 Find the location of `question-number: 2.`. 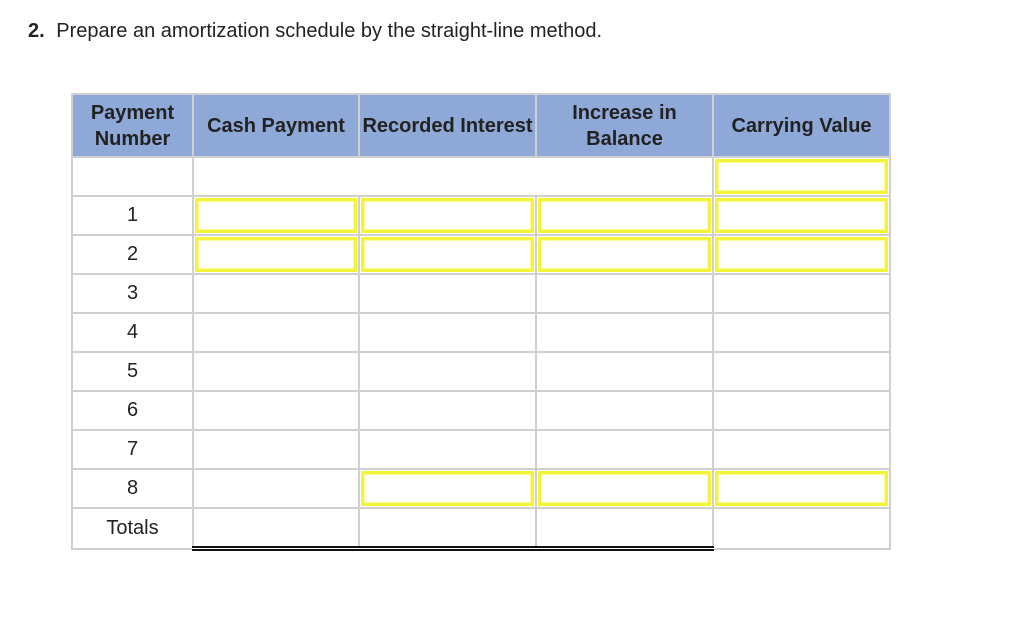

question-number: 2. is located at coordinates (36, 31).